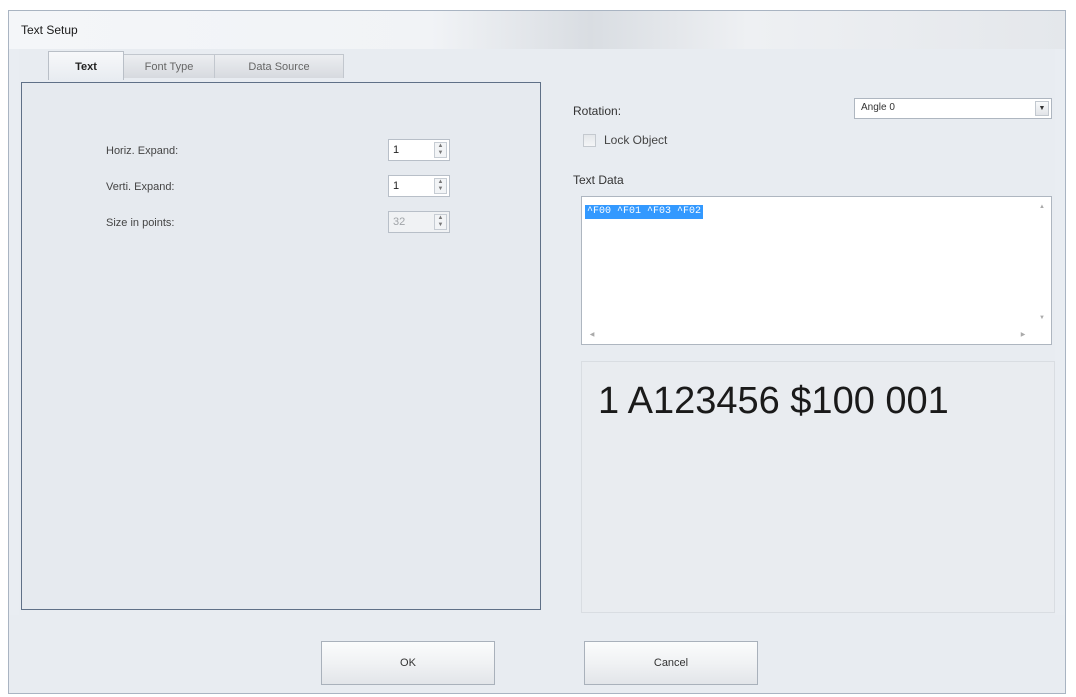 The height and width of the screenshot is (697, 1076). I want to click on vertical-scrollbar: ▲ ▼, so click(1042, 262).